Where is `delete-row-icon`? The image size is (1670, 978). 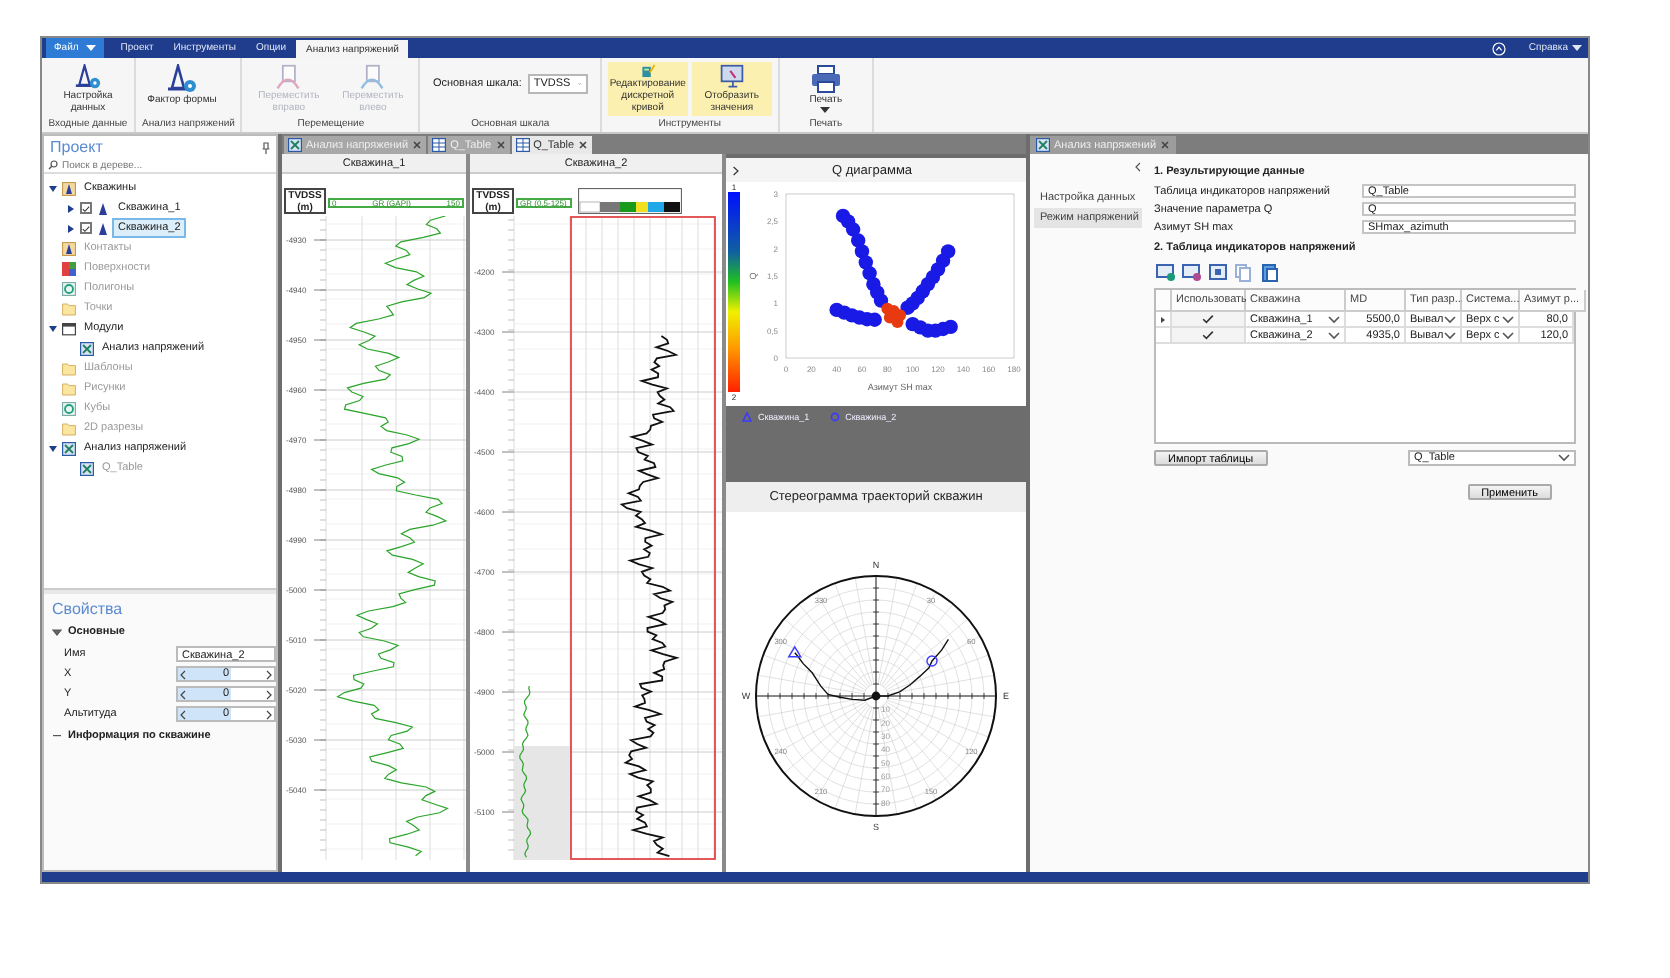
delete-row-icon is located at coordinates (1192, 273).